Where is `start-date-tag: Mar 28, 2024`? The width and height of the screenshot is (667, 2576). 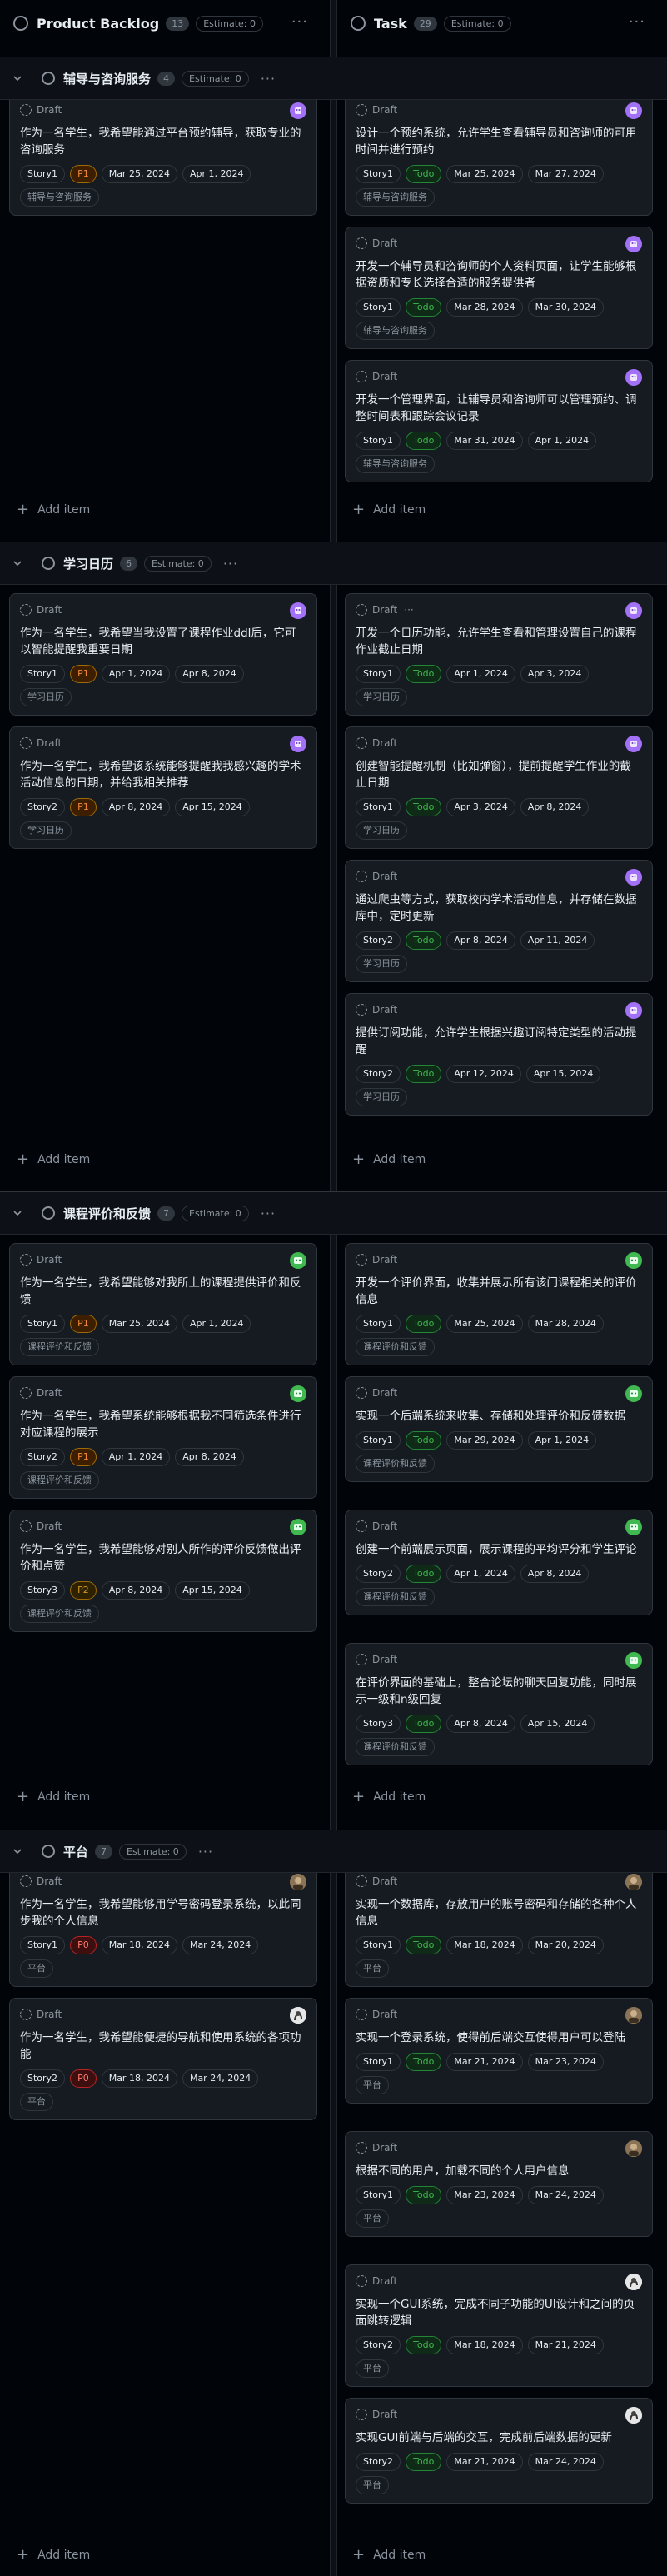 start-date-tag: Mar 28, 2024 is located at coordinates (485, 307).